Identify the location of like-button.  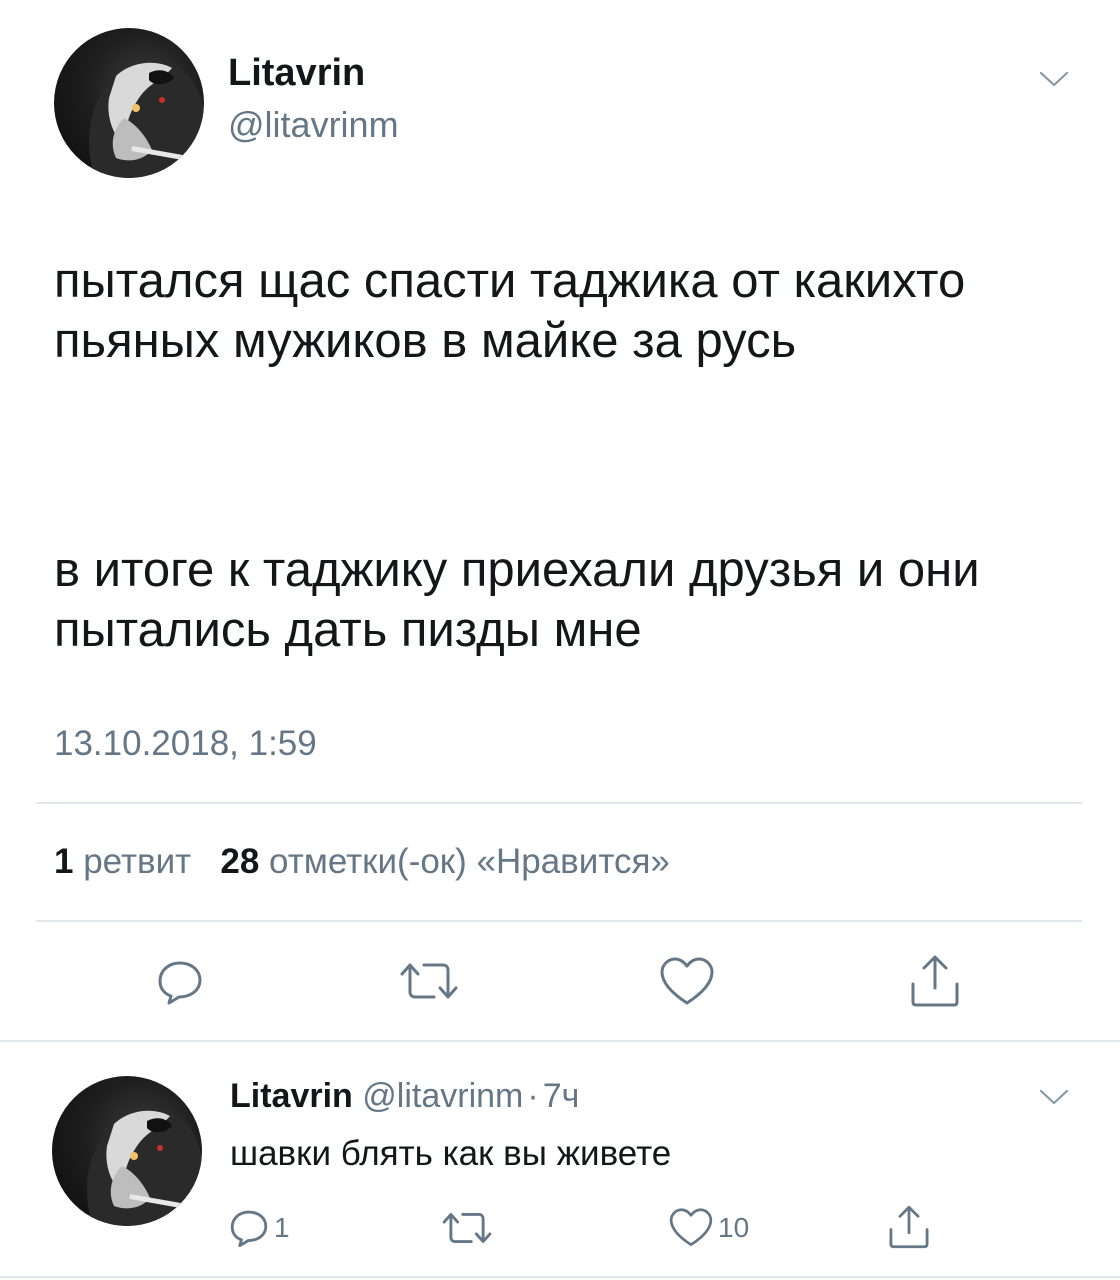
(687, 982).